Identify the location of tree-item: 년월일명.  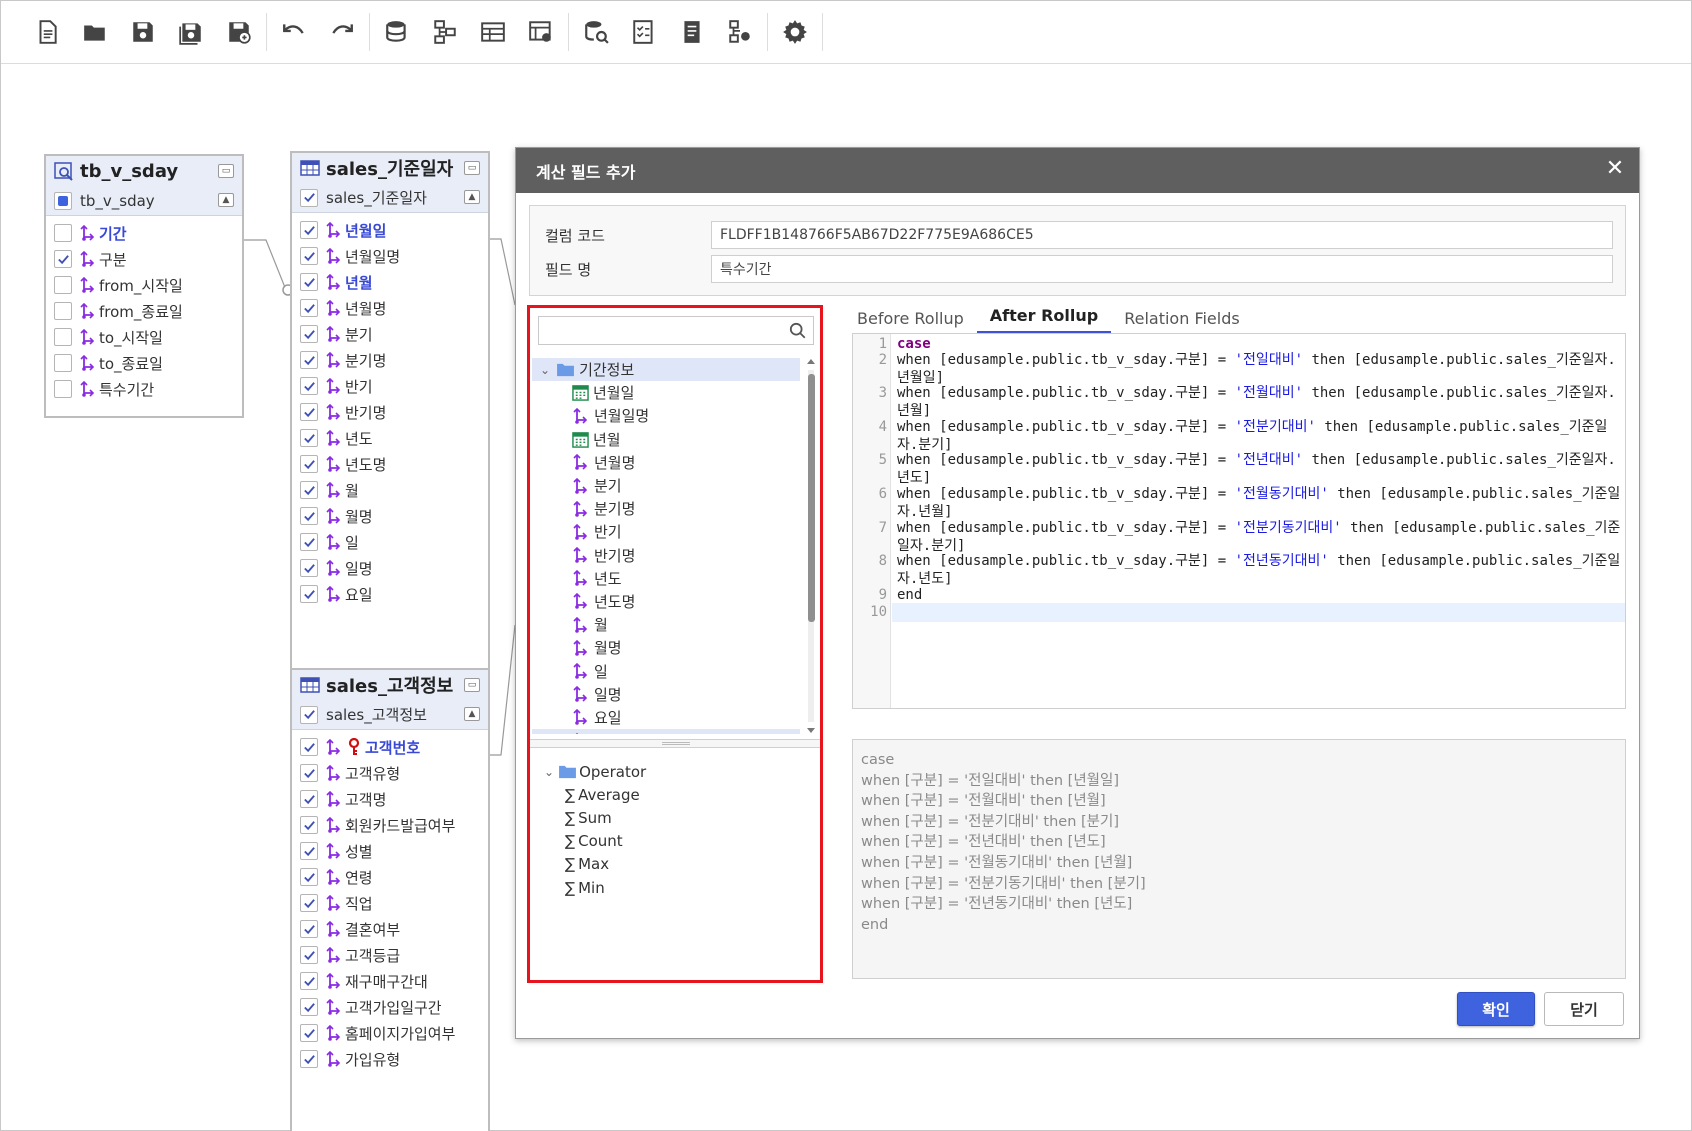
(666, 415).